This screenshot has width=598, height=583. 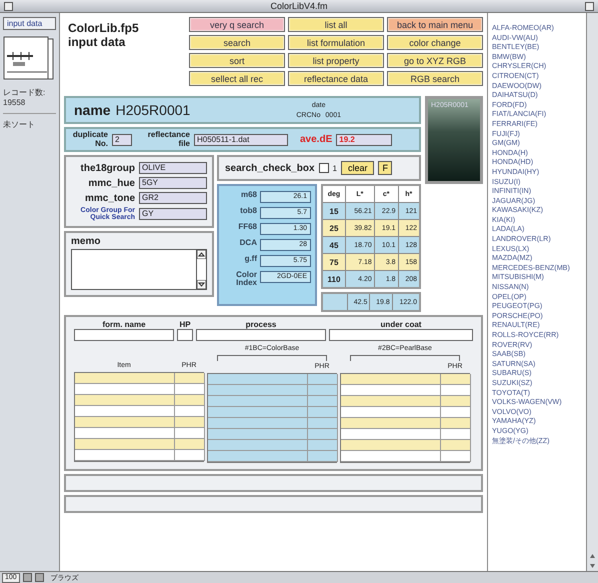 I want to click on group-field: OLIVE, so click(x=173, y=168).